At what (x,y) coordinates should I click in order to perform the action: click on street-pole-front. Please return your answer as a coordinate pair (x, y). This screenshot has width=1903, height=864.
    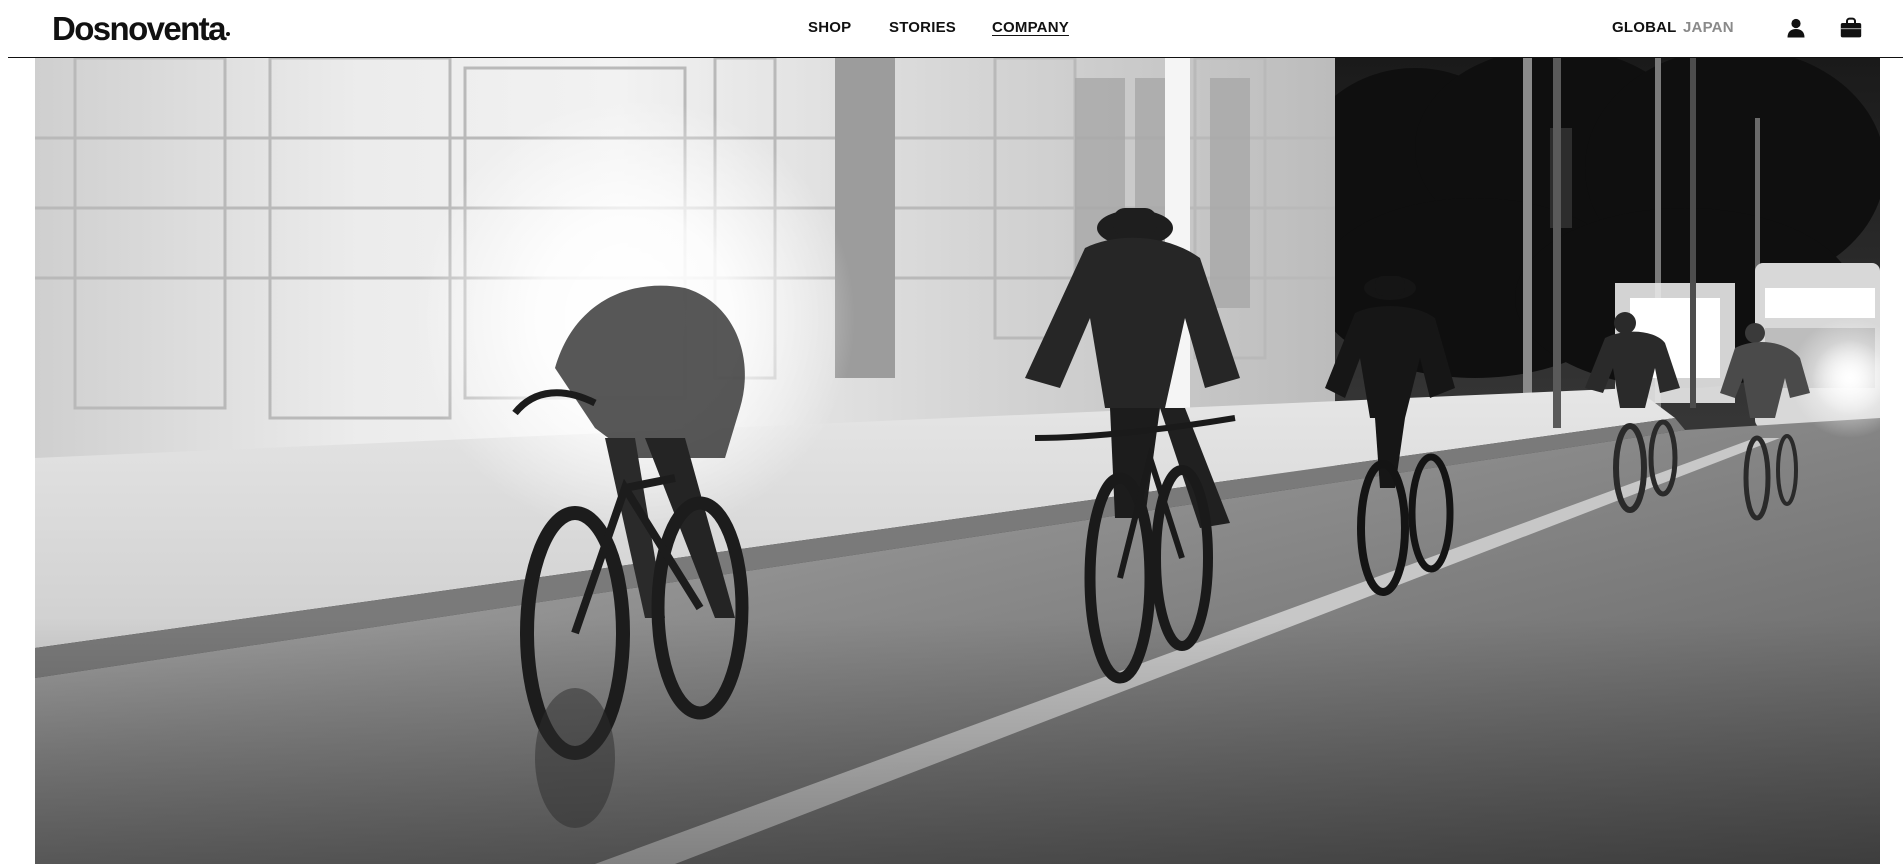
    Looking at the image, I should click on (1557, 243).